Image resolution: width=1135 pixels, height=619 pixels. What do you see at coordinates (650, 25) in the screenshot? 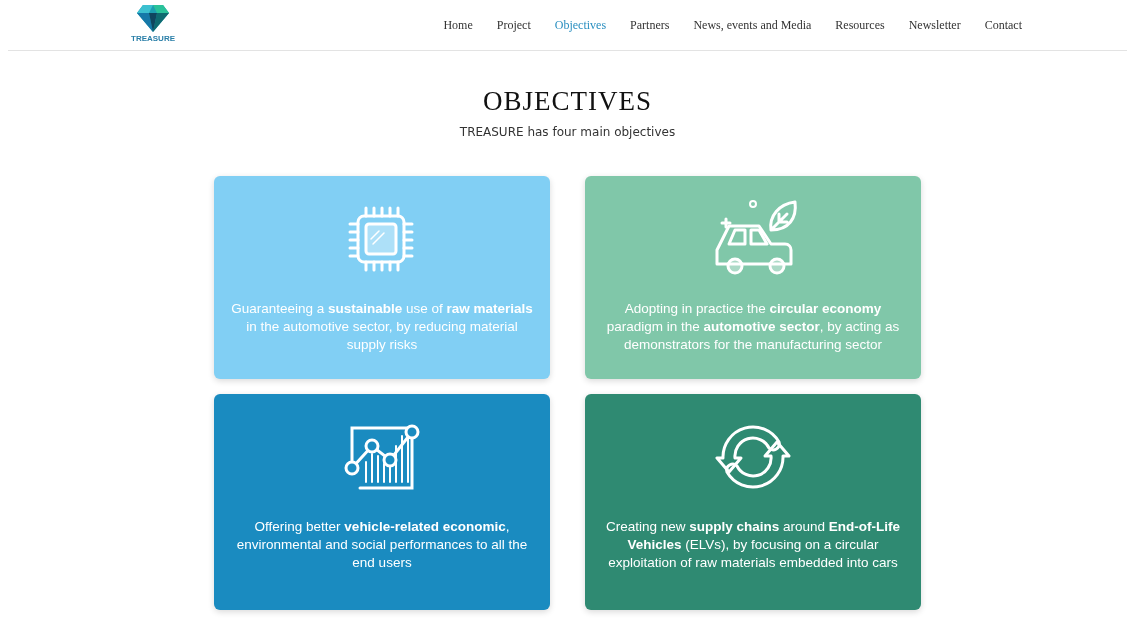
I see `nav-link: Partners` at bounding box center [650, 25].